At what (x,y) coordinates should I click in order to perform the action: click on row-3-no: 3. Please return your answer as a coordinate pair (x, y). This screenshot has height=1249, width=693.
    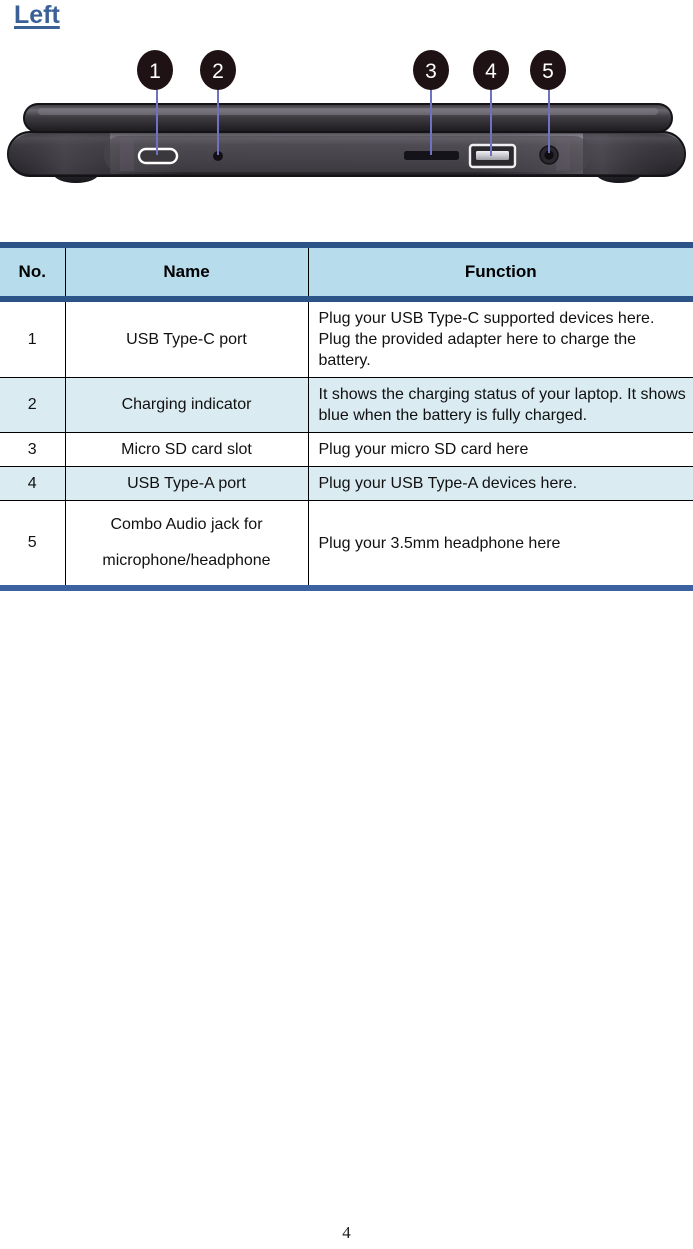
    Looking at the image, I should click on (33, 449).